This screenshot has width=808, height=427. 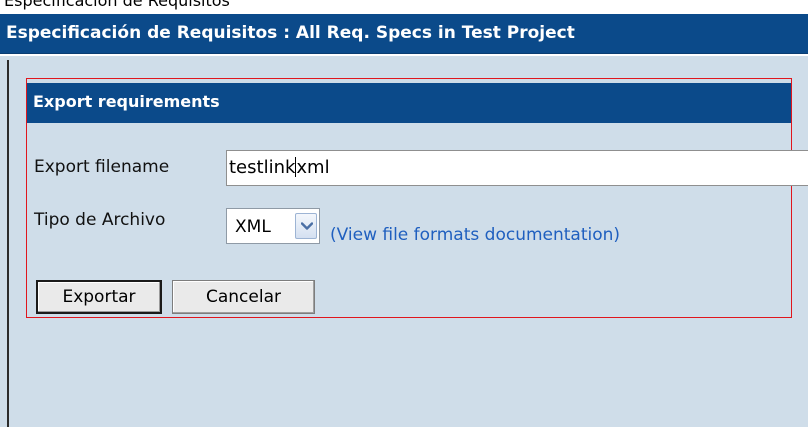 What do you see at coordinates (409, 103) in the screenshot?
I see `panel-header: Export requirements` at bounding box center [409, 103].